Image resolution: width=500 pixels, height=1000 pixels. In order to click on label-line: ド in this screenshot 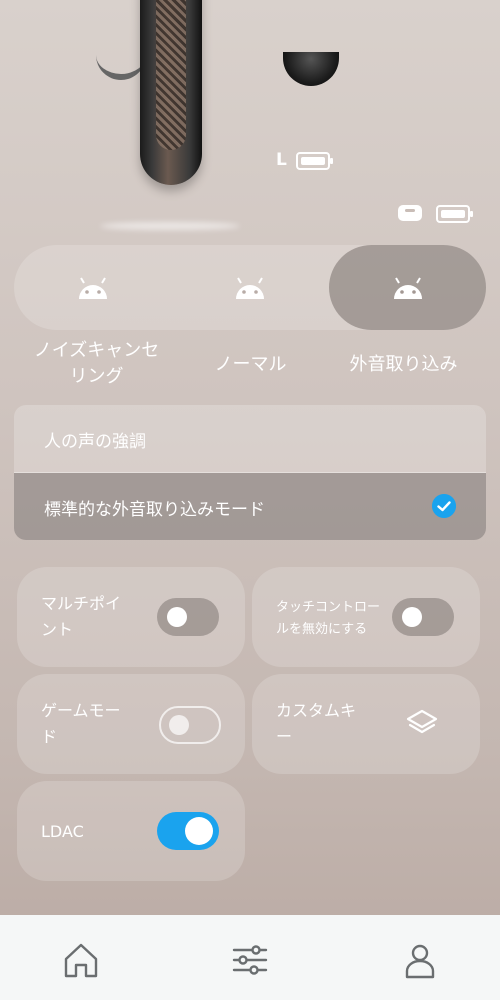, I will do `click(49, 736)`.